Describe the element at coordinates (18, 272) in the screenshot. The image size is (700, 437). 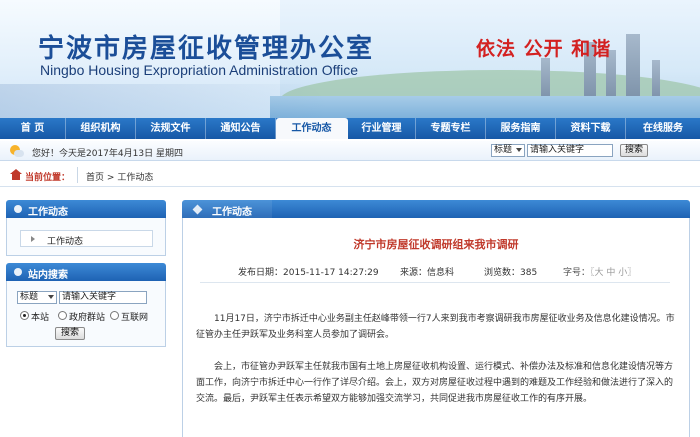
I see `search-icon` at that location.